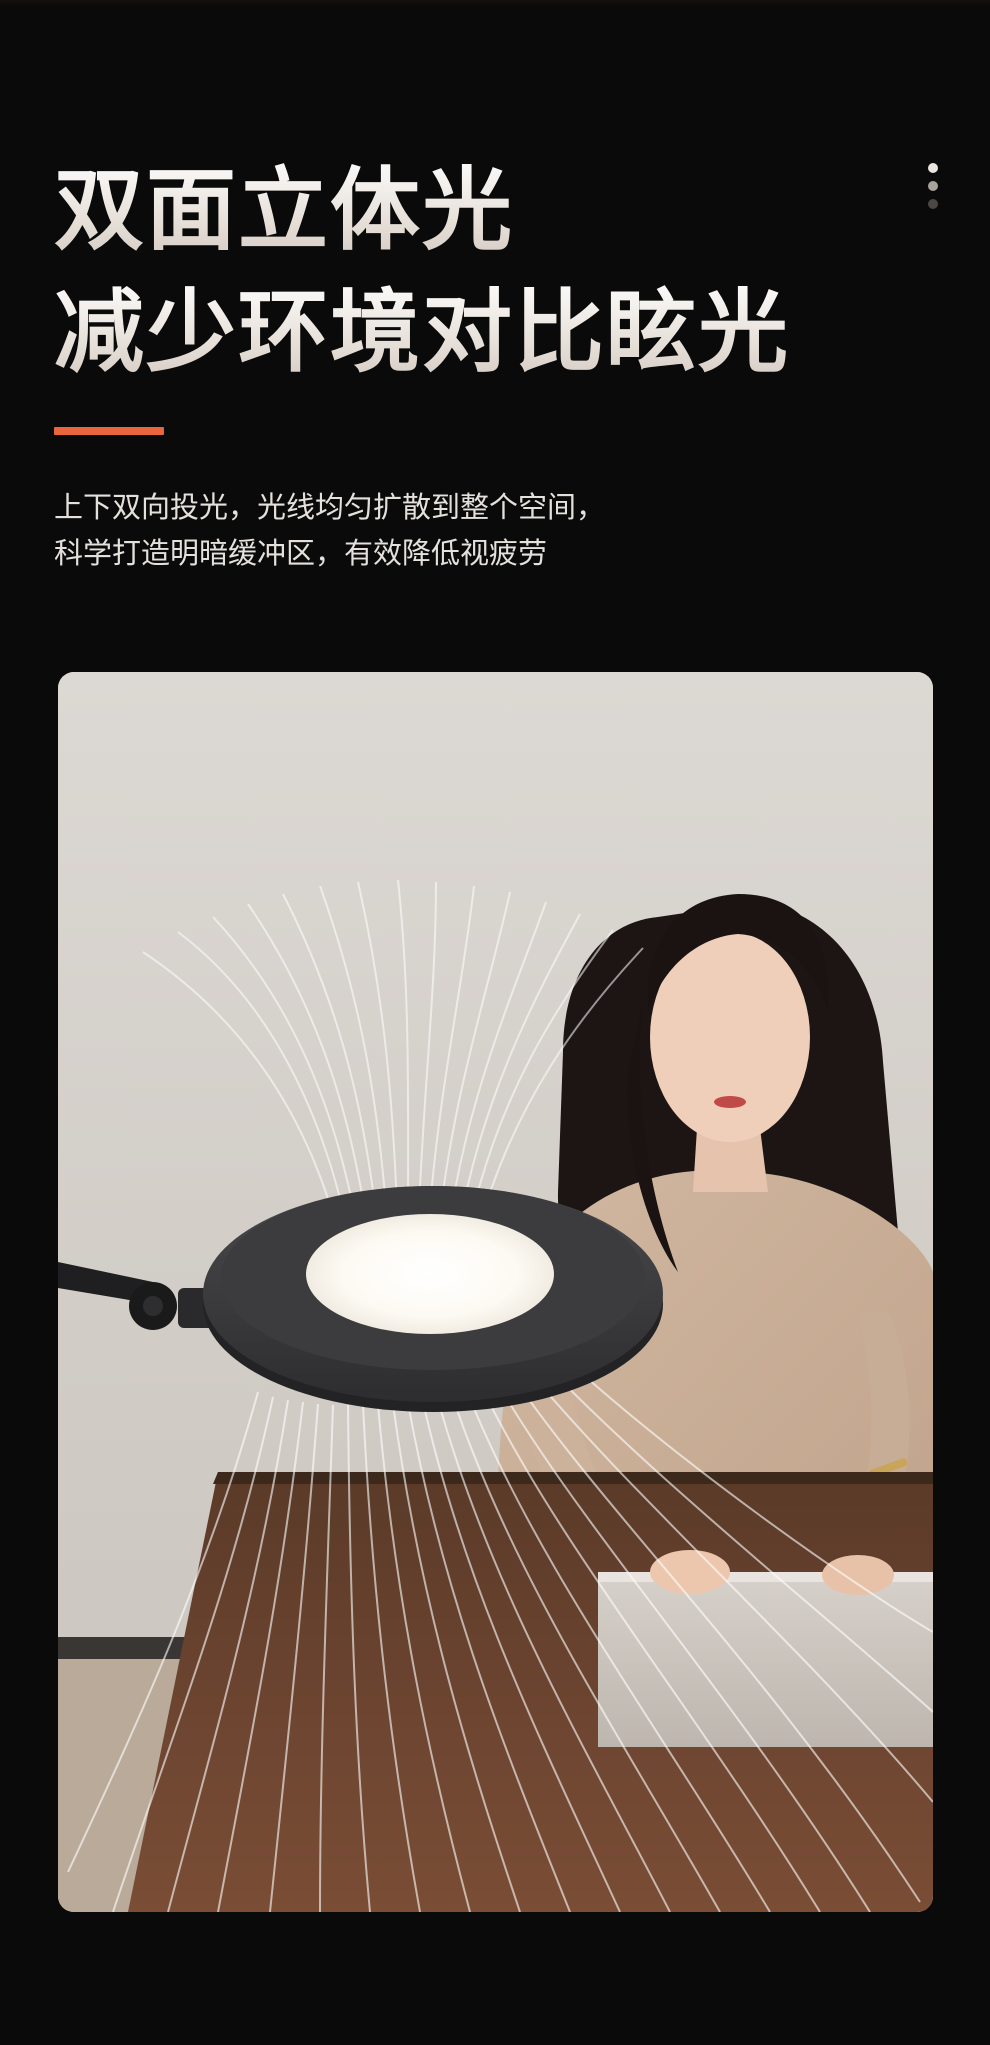  I want to click on accent-divider, so click(109, 431).